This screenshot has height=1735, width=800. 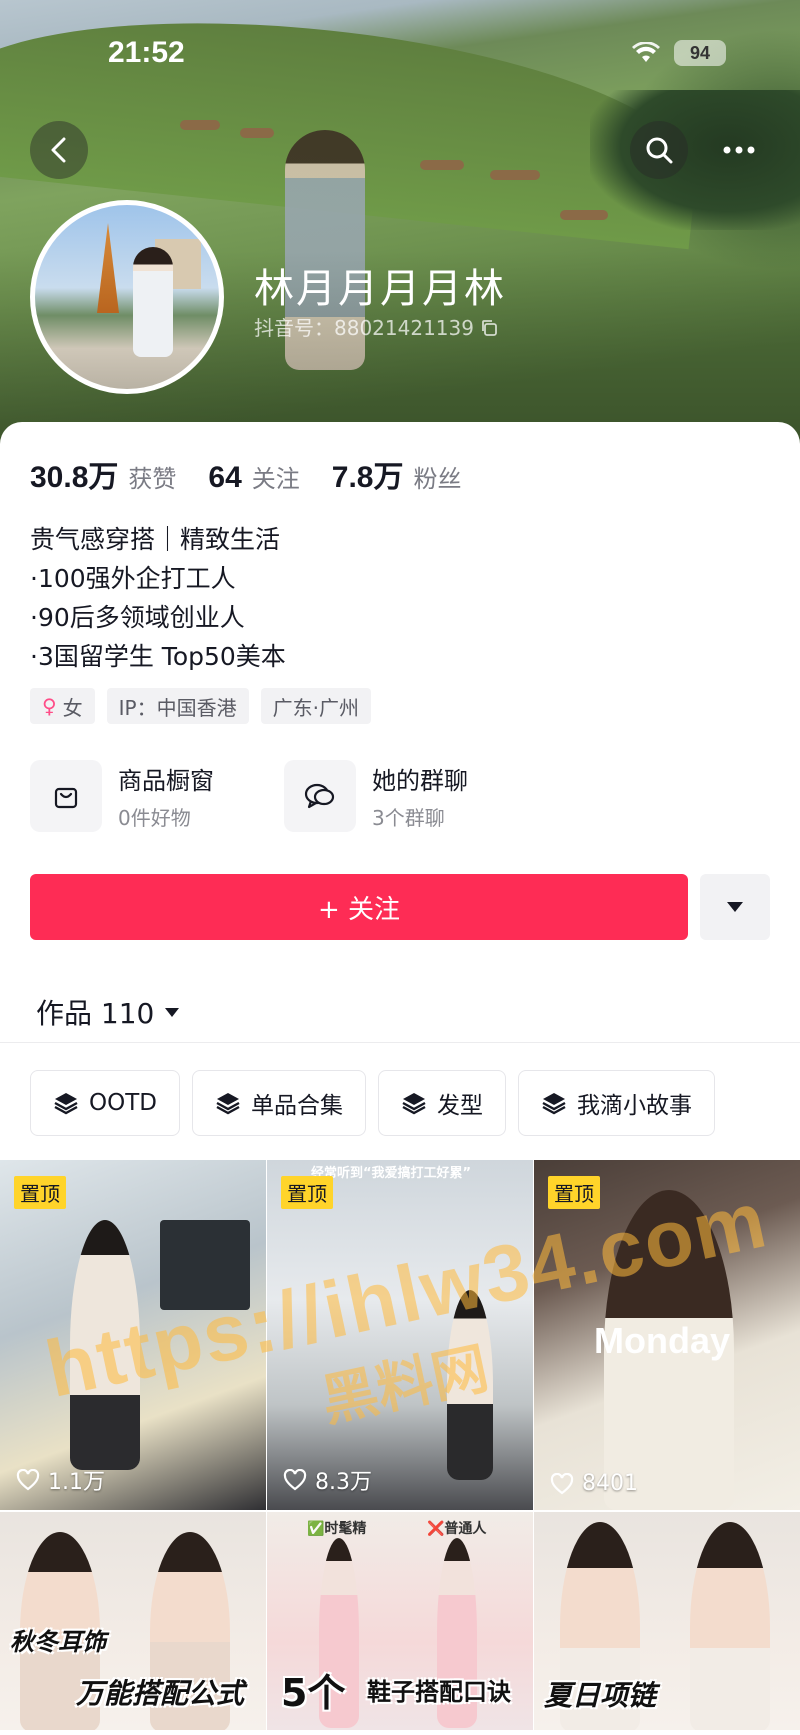 I want to click on tag-ip: IP：中国香港, so click(x=177, y=706).